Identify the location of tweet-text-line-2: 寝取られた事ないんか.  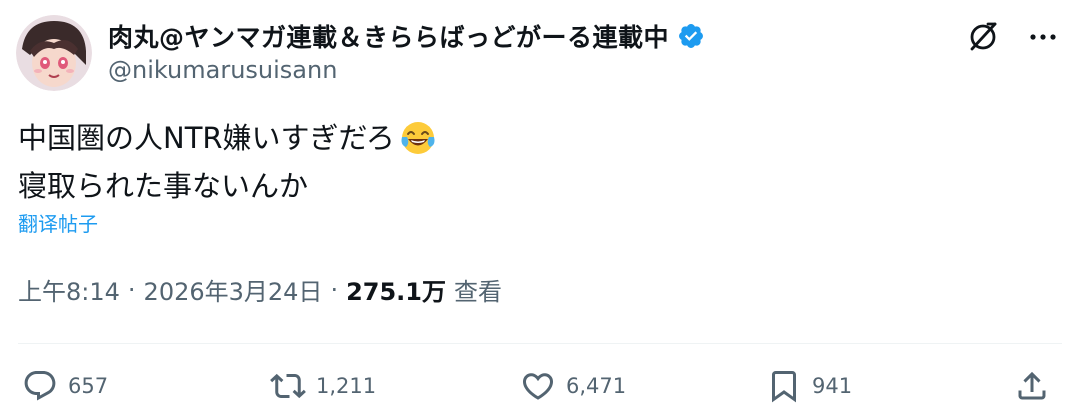
(227, 186).